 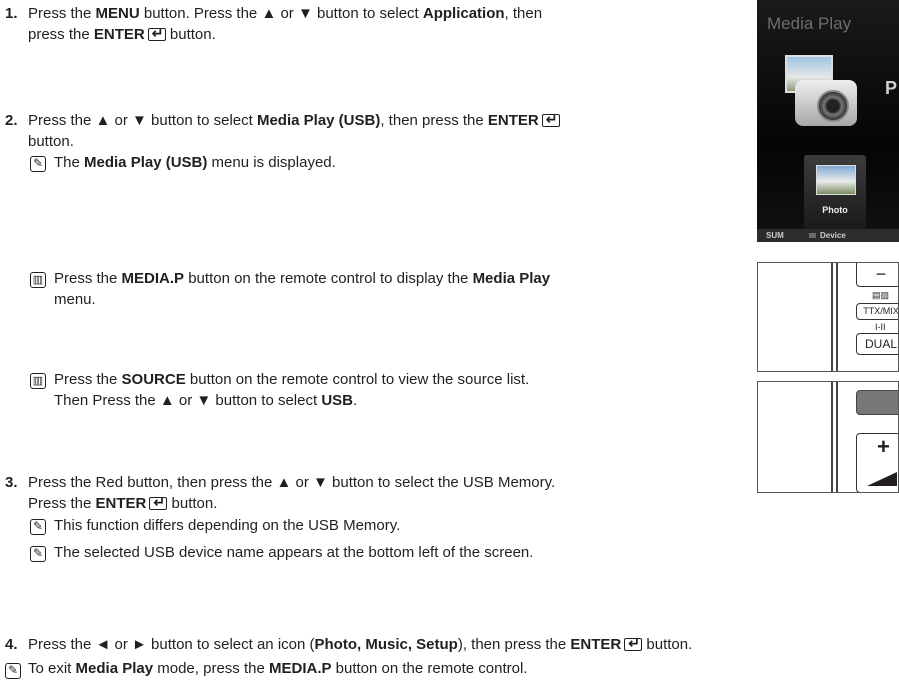 I want to click on ttx-mix-button: TTX/MIX, so click(x=877, y=311).